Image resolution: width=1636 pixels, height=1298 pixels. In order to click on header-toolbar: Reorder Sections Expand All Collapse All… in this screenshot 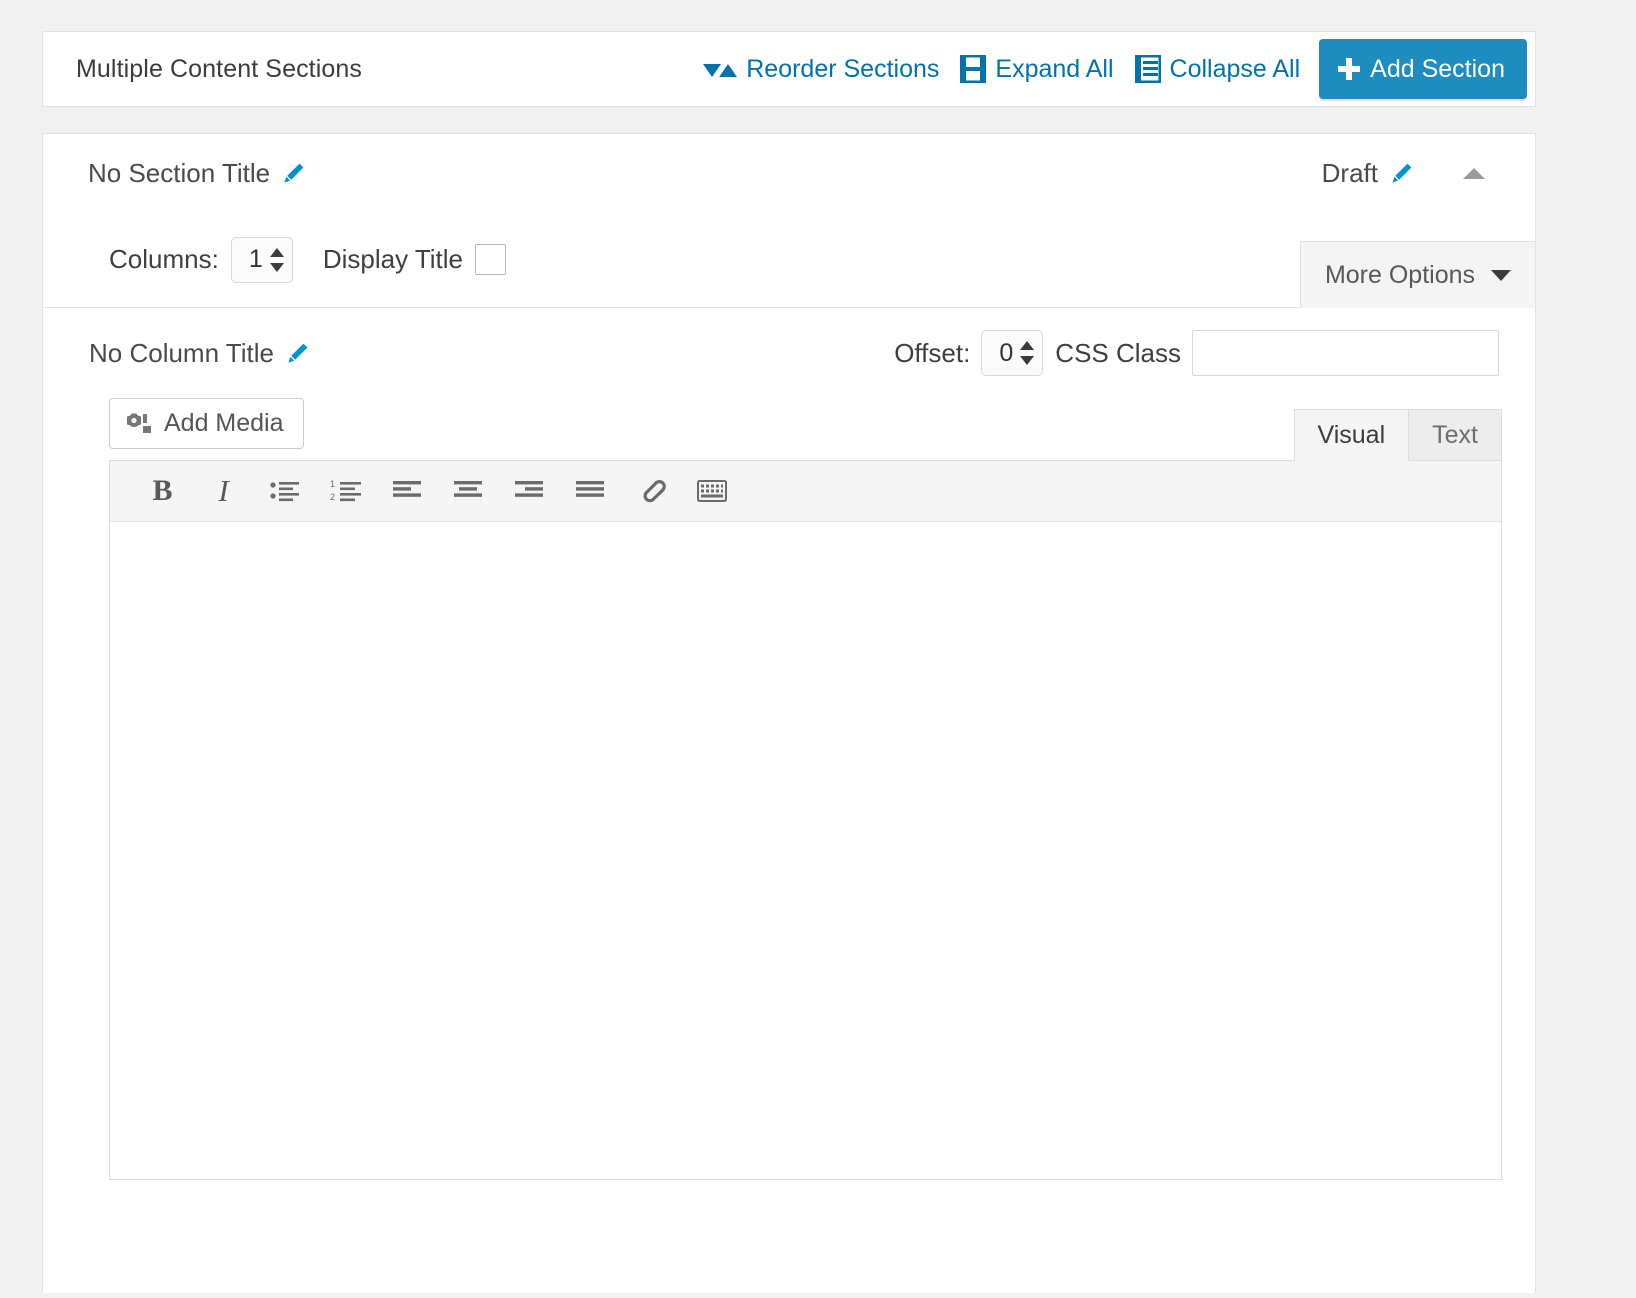, I will do `click(1119, 69)`.